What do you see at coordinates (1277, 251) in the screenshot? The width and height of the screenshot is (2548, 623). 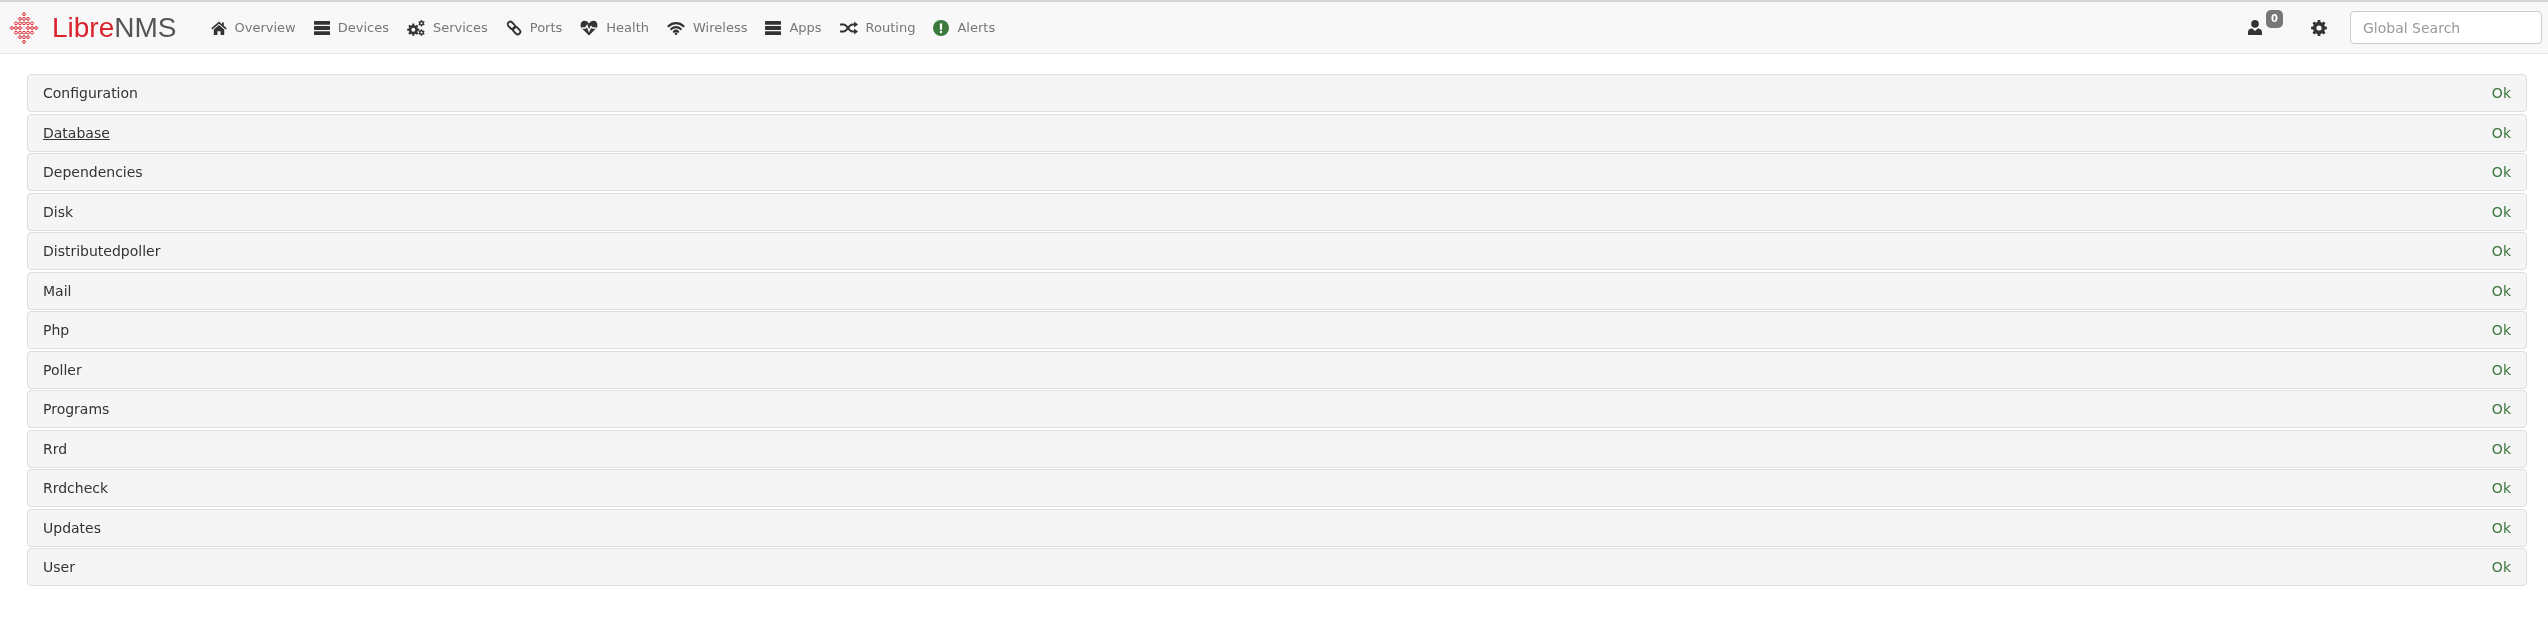 I see `validation-row: Distributedpoller Ok` at bounding box center [1277, 251].